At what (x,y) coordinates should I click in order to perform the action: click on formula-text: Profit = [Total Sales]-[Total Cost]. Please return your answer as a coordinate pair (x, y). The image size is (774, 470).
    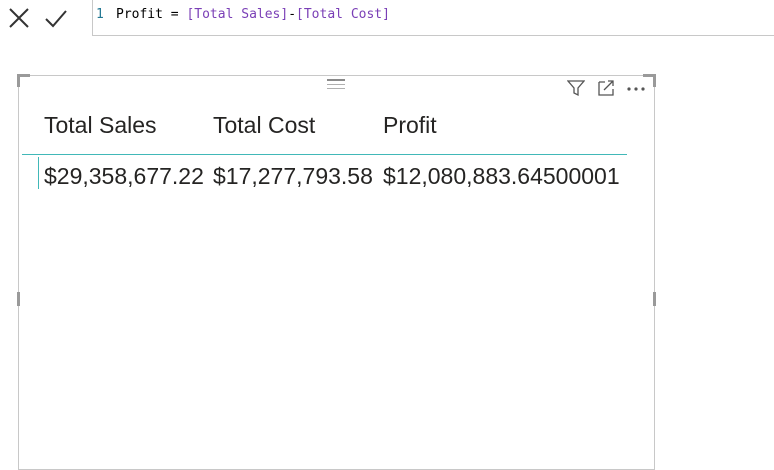
    Looking at the image, I should click on (253, 15).